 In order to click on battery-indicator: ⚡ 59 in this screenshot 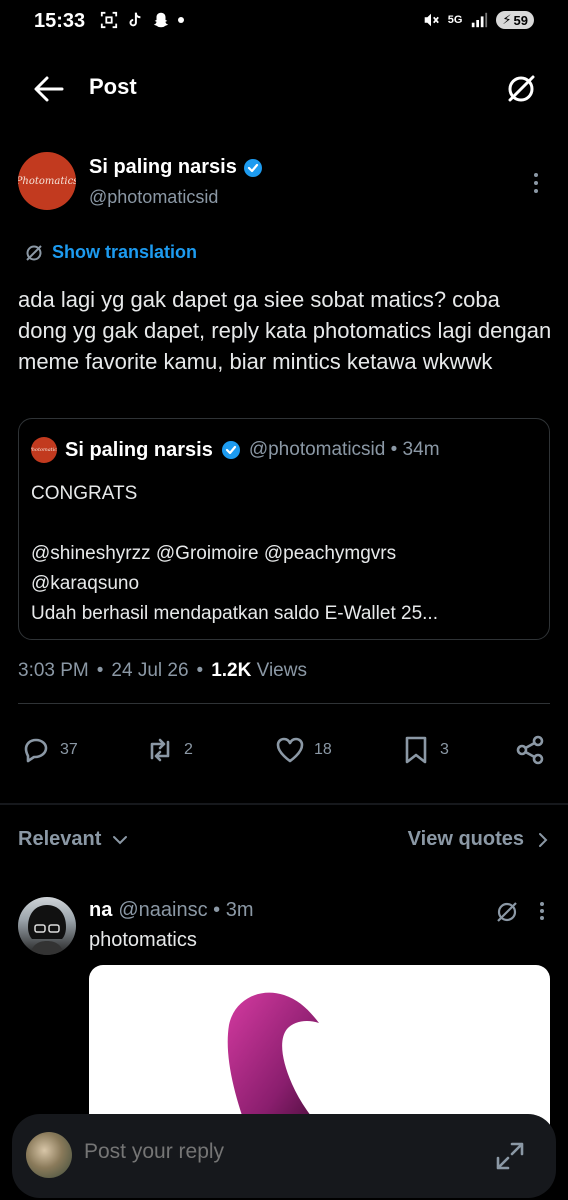, I will do `click(515, 20)`.